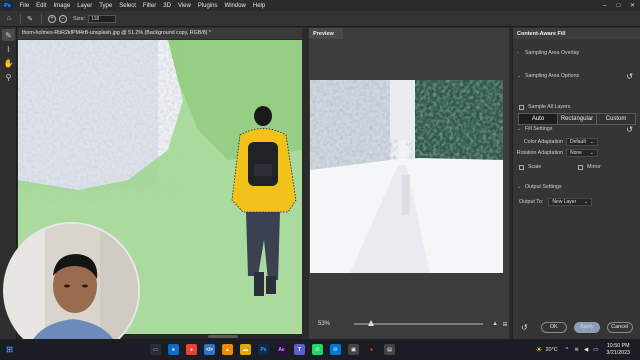 This screenshot has width=640, height=360. I want to click on output-to-dropdown: New Layer ⌄, so click(570, 202).